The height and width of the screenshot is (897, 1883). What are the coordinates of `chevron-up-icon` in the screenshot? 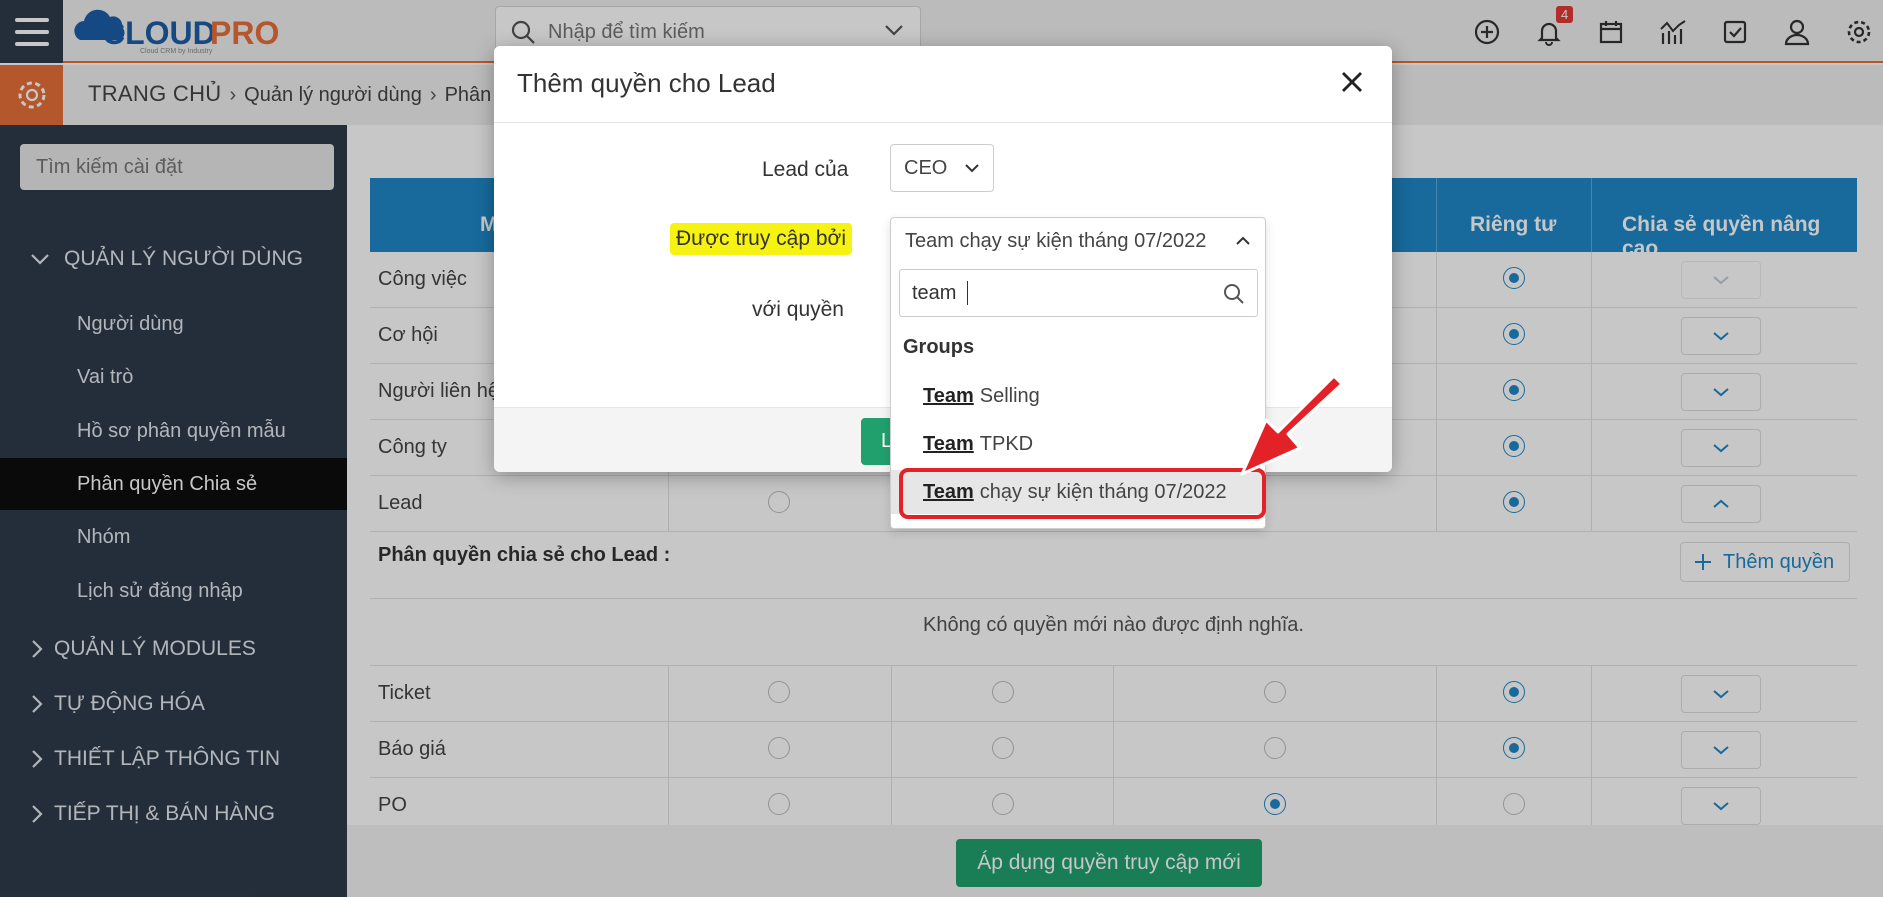 It's located at (1243, 240).